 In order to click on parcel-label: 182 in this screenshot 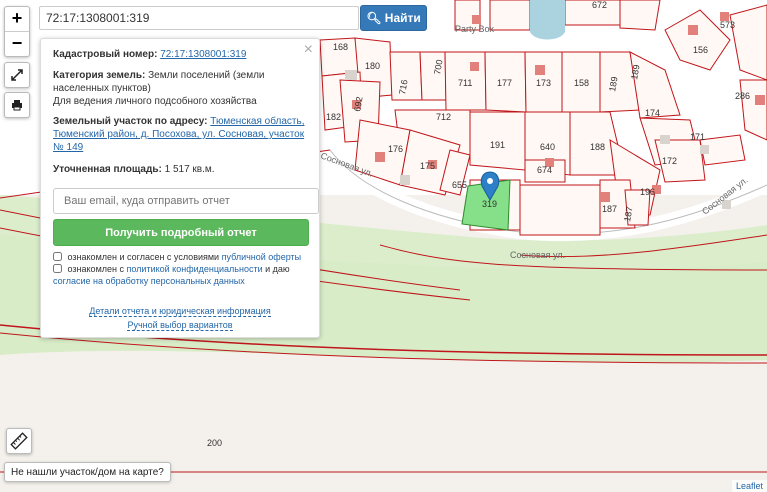, I will do `click(333, 117)`.